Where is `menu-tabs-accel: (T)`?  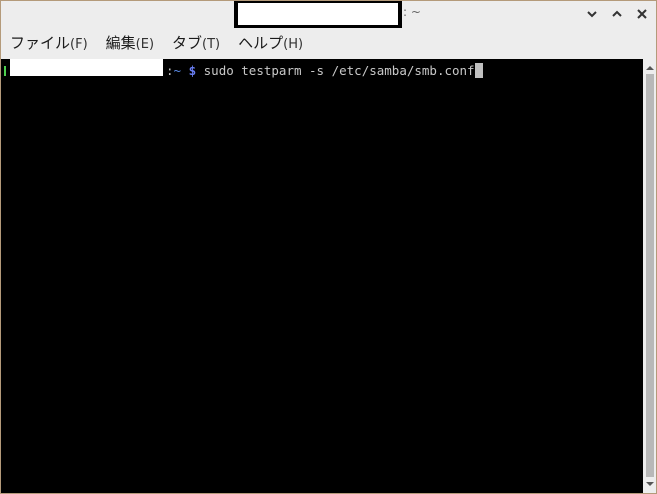 menu-tabs-accel: (T) is located at coordinates (211, 44).